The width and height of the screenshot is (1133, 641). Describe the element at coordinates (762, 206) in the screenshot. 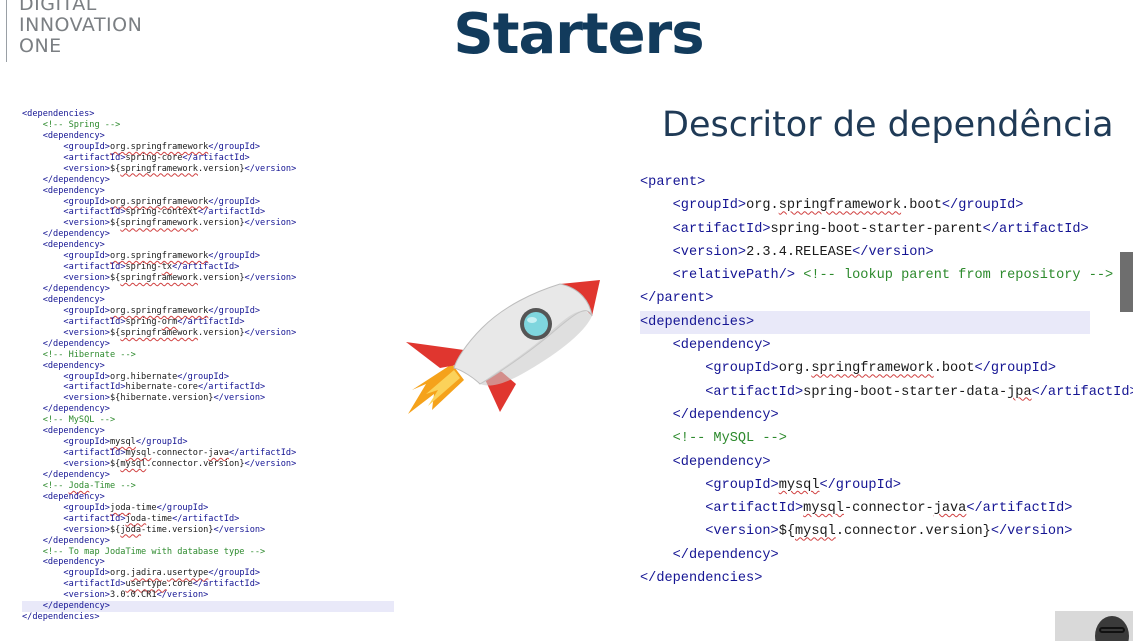

I see `code-token: org.` at that location.